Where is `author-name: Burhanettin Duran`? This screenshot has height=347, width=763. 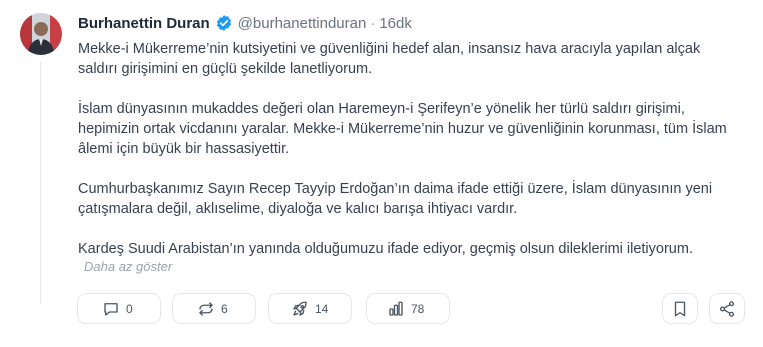 author-name: Burhanettin Duran is located at coordinates (144, 23).